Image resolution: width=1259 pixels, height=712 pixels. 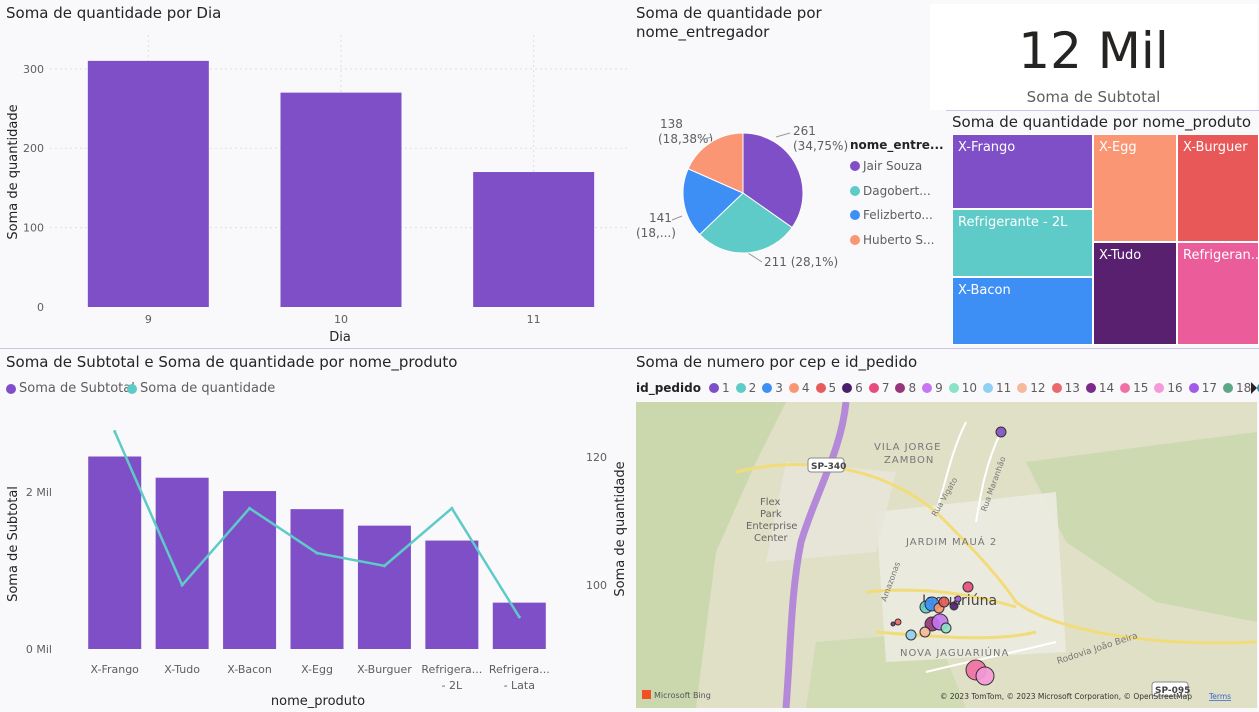 What do you see at coordinates (719, 388) in the screenshot?
I see `map-legend-item-1: 1` at bounding box center [719, 388].